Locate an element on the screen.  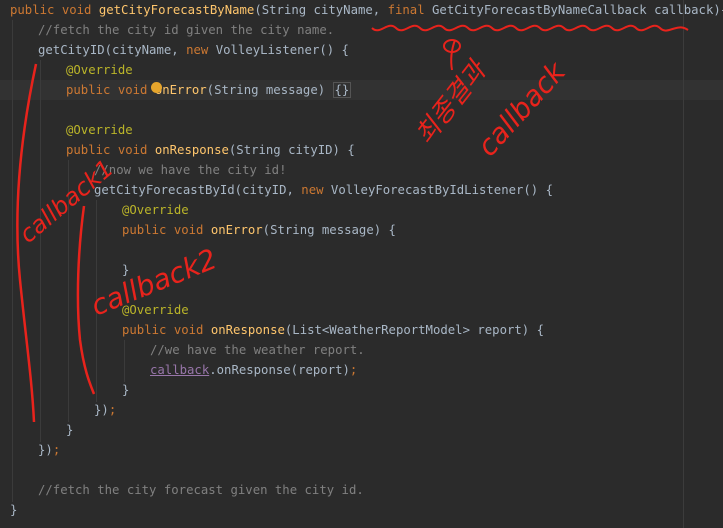
code-line: callback.onResponse(report); is located at coordinates (253, 370).